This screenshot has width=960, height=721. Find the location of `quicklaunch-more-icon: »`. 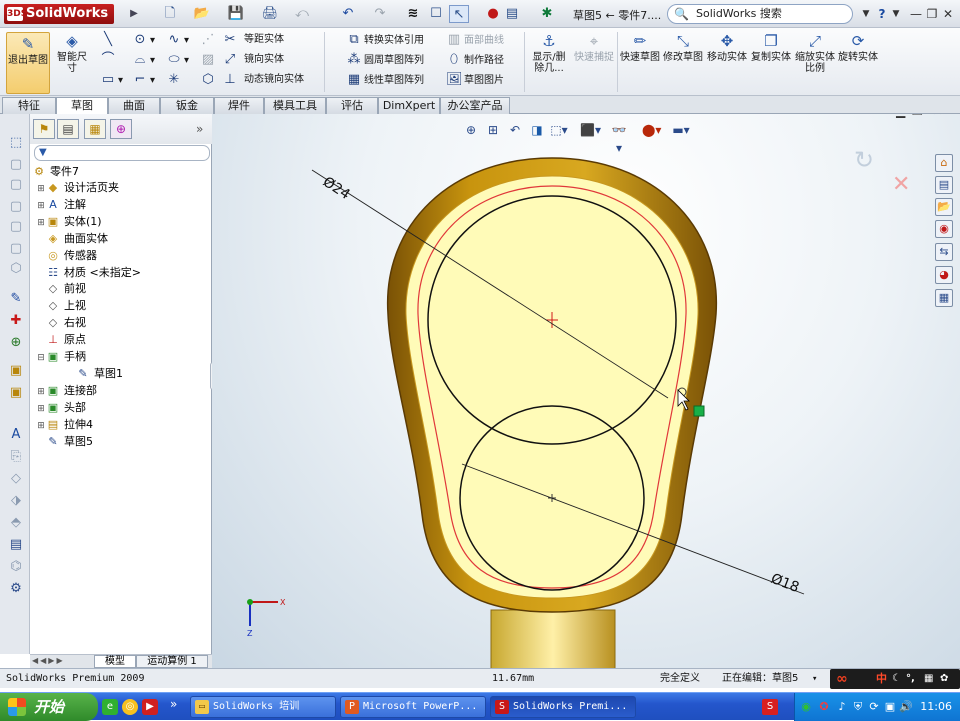

quicklaunch-more-icon: » is located at coordinates (173, 704).